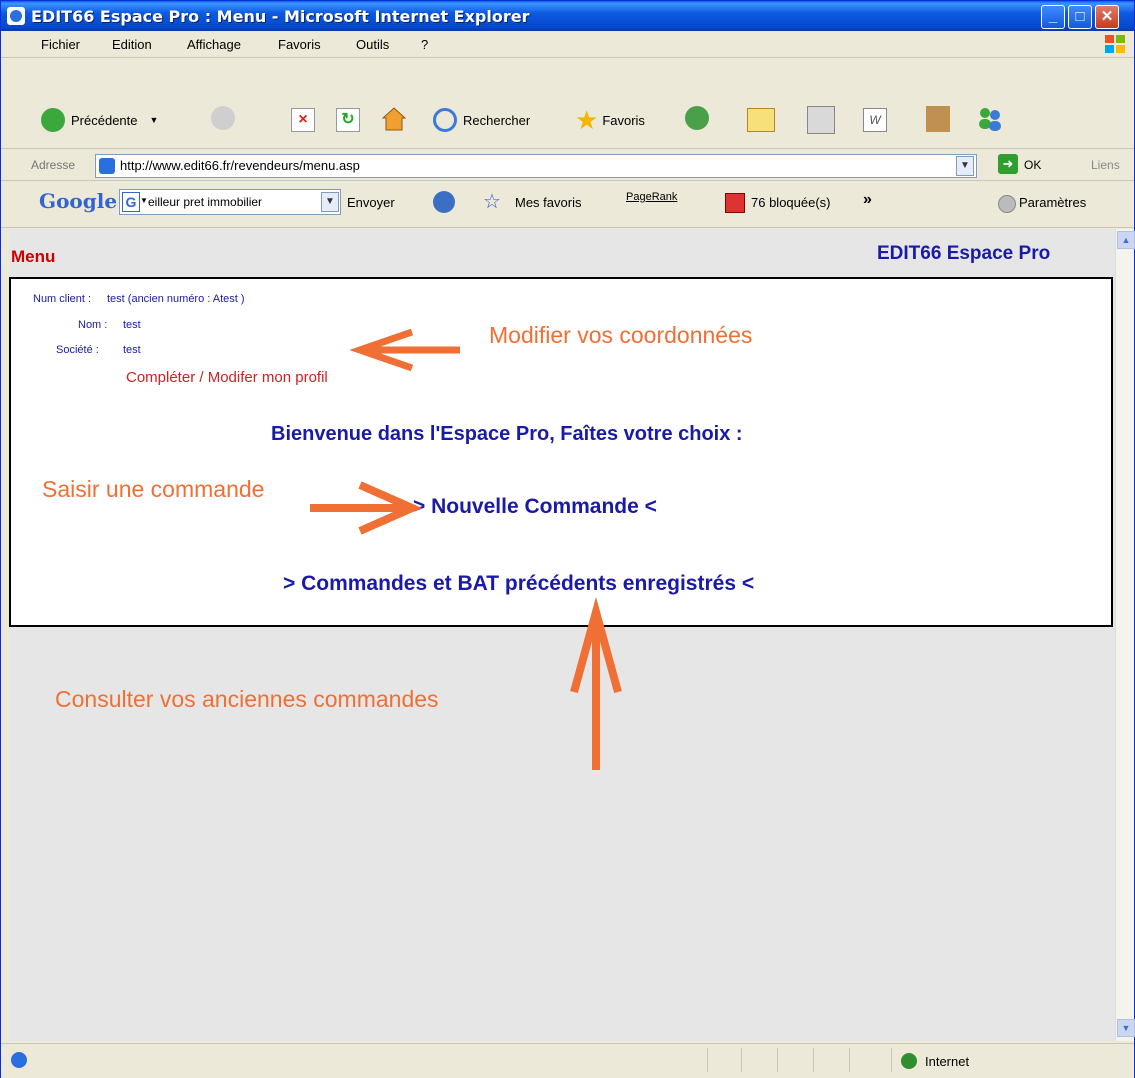 This screenshot has width=1135, height=1078. I want to click on google-favorites-button: Mes favoris, so click(548, 202).